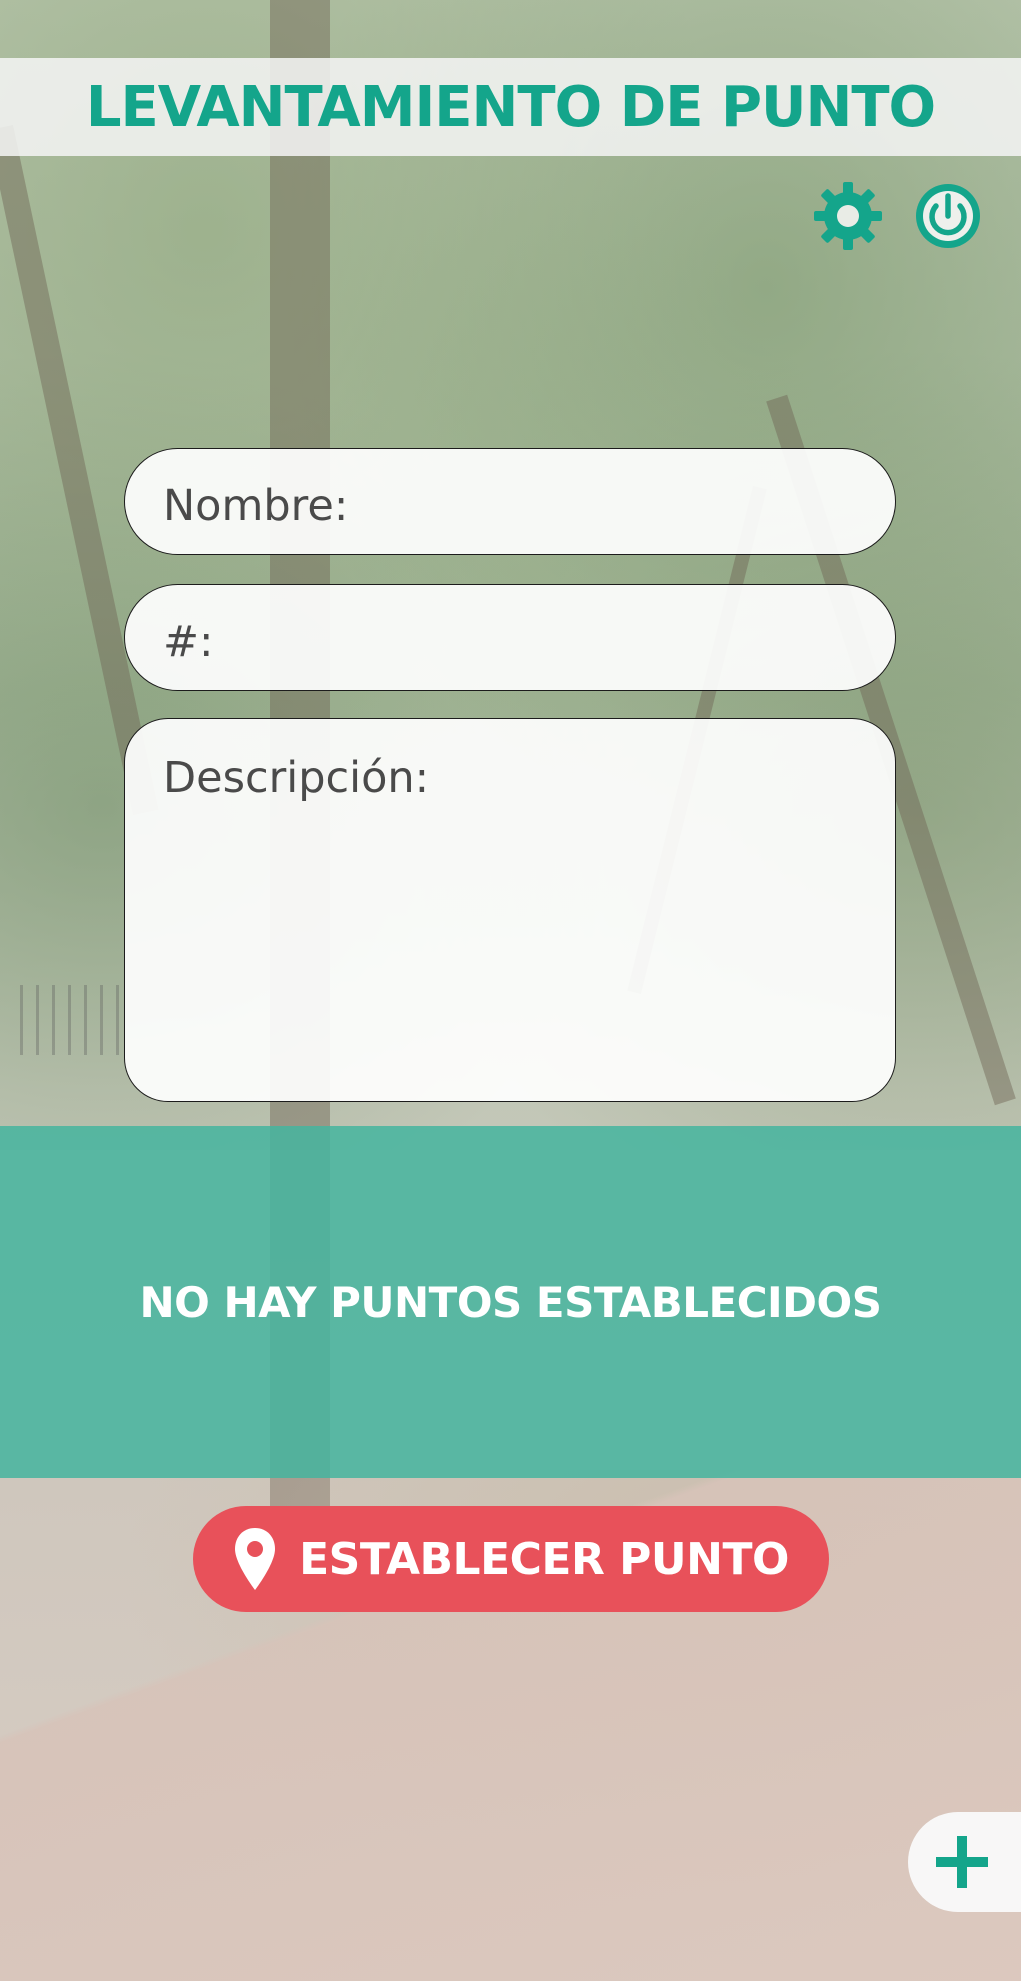 The height and width of the screenshot is (1981, 1021). Describe the element at coordinates (510, 501) in the screenshot. I see `name-field: Nombre:` at that location.